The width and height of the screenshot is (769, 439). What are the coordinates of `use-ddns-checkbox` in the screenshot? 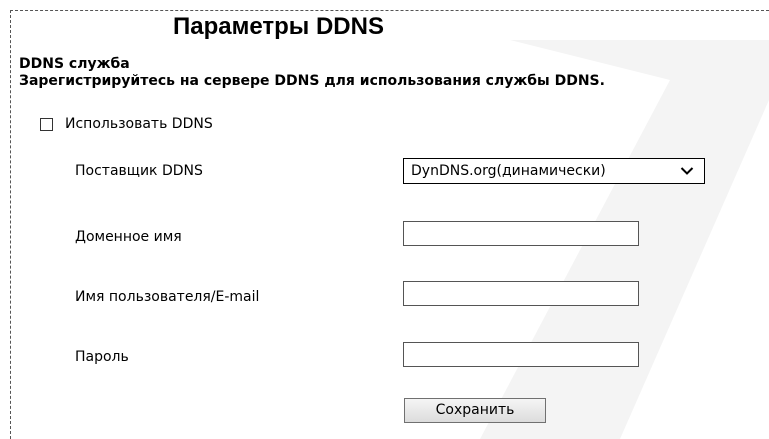 It's located at (46, 124).